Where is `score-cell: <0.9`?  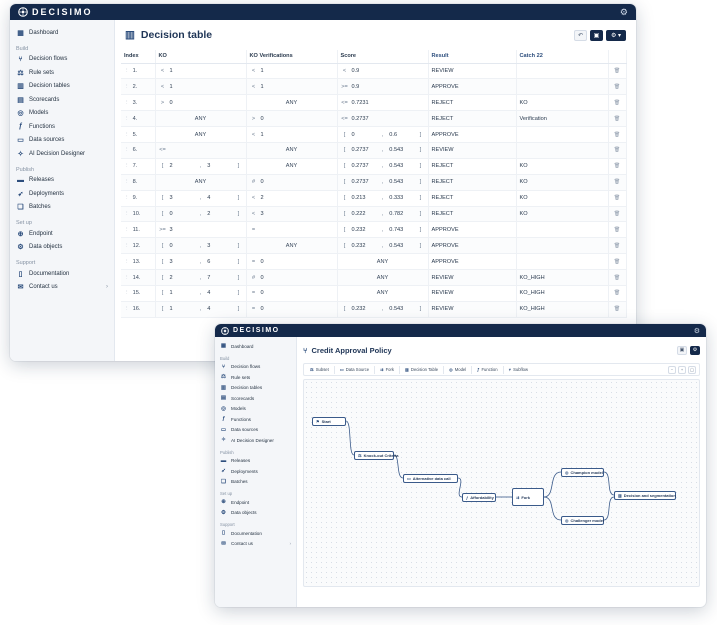
score-cell: <0.9 is located at coordinates (383, 71).